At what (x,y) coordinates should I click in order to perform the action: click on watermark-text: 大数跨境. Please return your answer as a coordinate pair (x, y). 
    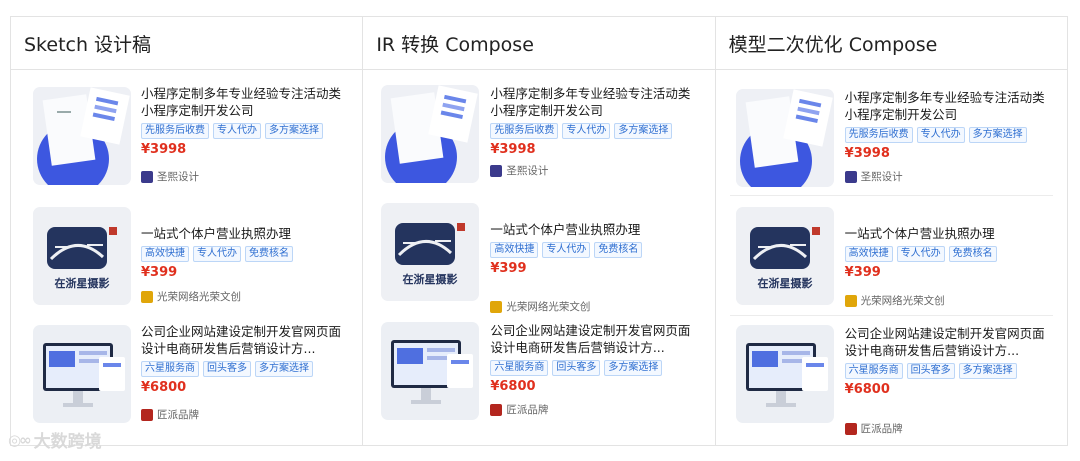
    Looking at the image, I should click on (67, 442).